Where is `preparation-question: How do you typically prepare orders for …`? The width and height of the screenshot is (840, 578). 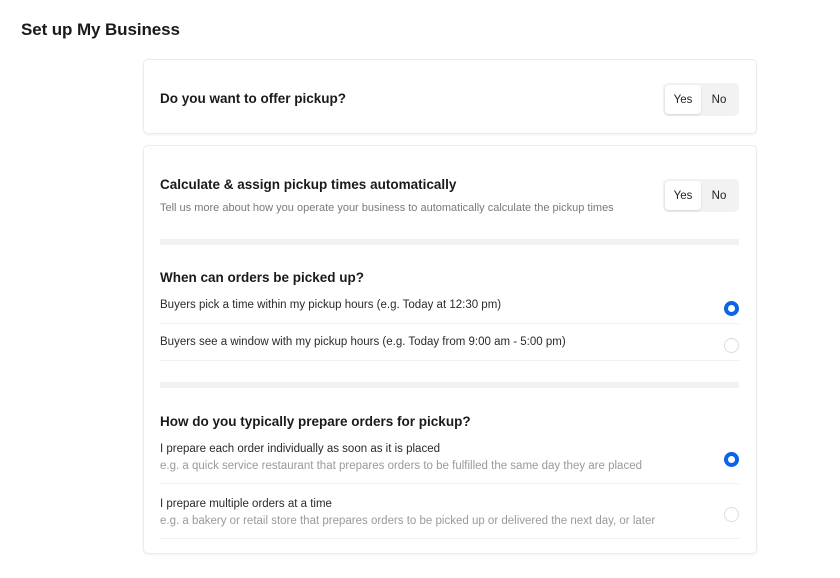
preparation-question: How do you typically prepare orders for … is located at coordinates (315, 421).